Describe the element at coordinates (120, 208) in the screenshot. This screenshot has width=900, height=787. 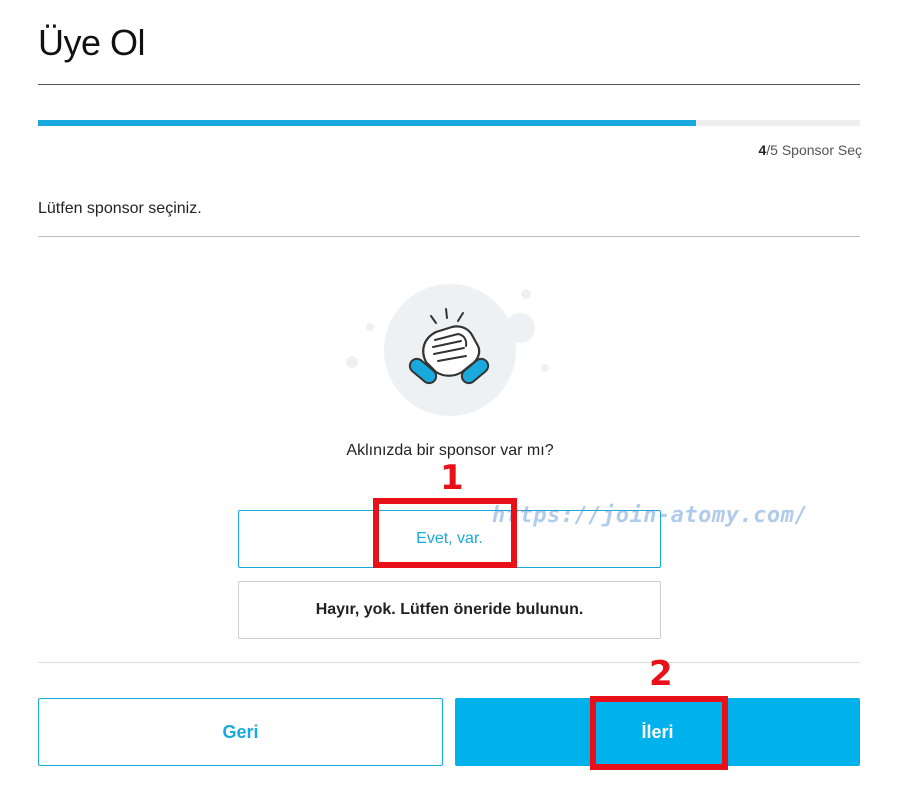
I see `instruction-text: Lütfen sponsor seçiniz.` at that location.